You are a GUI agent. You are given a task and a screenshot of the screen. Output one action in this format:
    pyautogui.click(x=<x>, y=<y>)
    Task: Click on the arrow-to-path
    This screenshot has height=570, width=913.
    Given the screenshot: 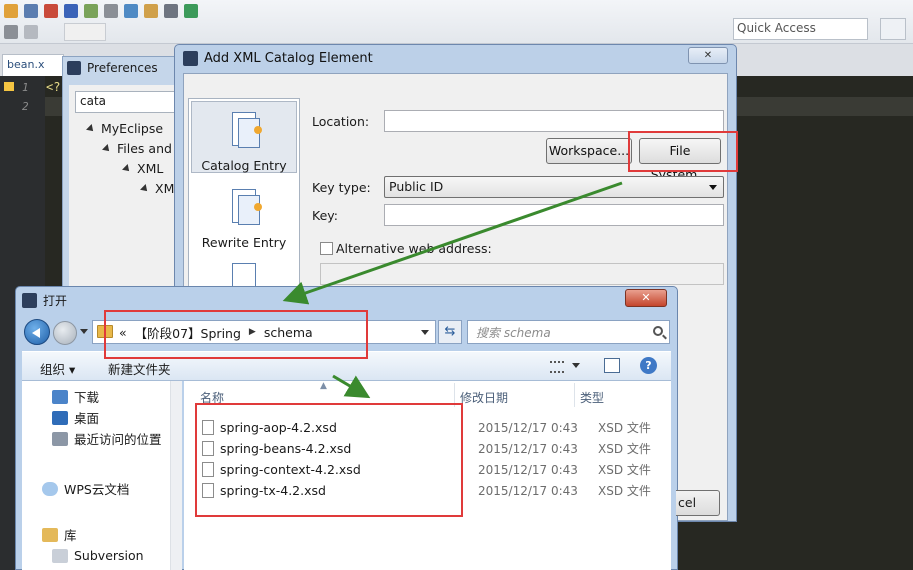 What is the action you would take?
    pyautogui.click(x=452, y=243)
    